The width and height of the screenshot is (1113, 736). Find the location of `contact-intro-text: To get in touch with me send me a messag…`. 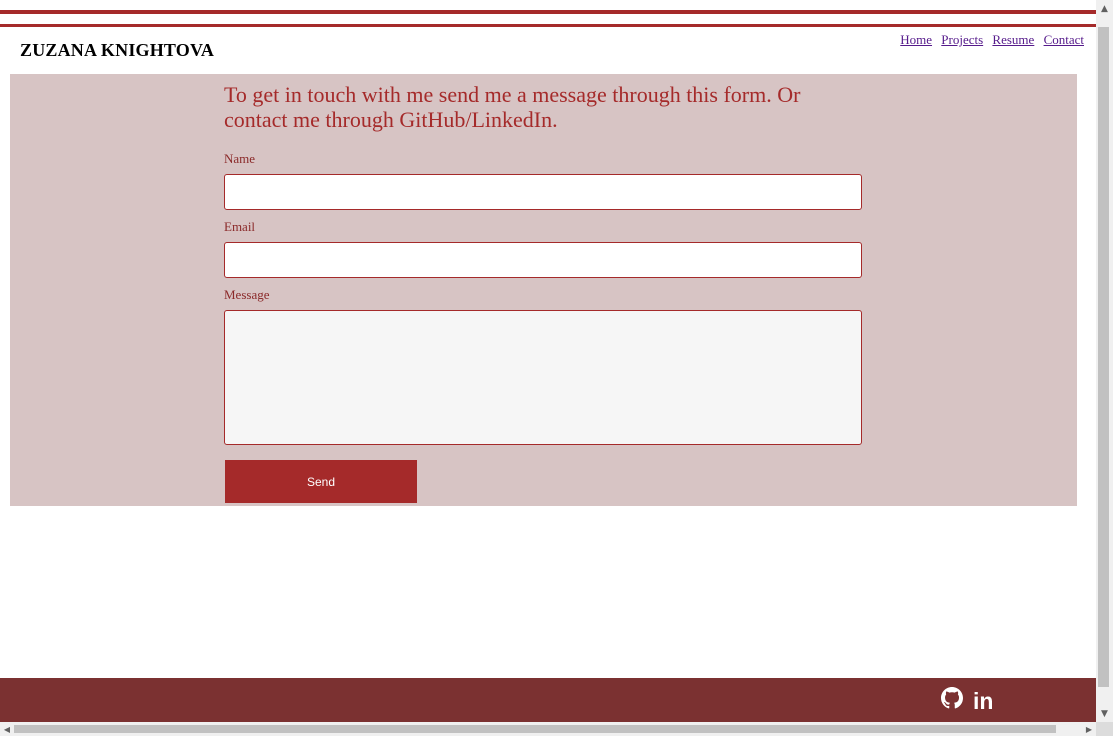

contact-intro-text: To get in touch with me send me a messag… is located at coordinates (512, 107).